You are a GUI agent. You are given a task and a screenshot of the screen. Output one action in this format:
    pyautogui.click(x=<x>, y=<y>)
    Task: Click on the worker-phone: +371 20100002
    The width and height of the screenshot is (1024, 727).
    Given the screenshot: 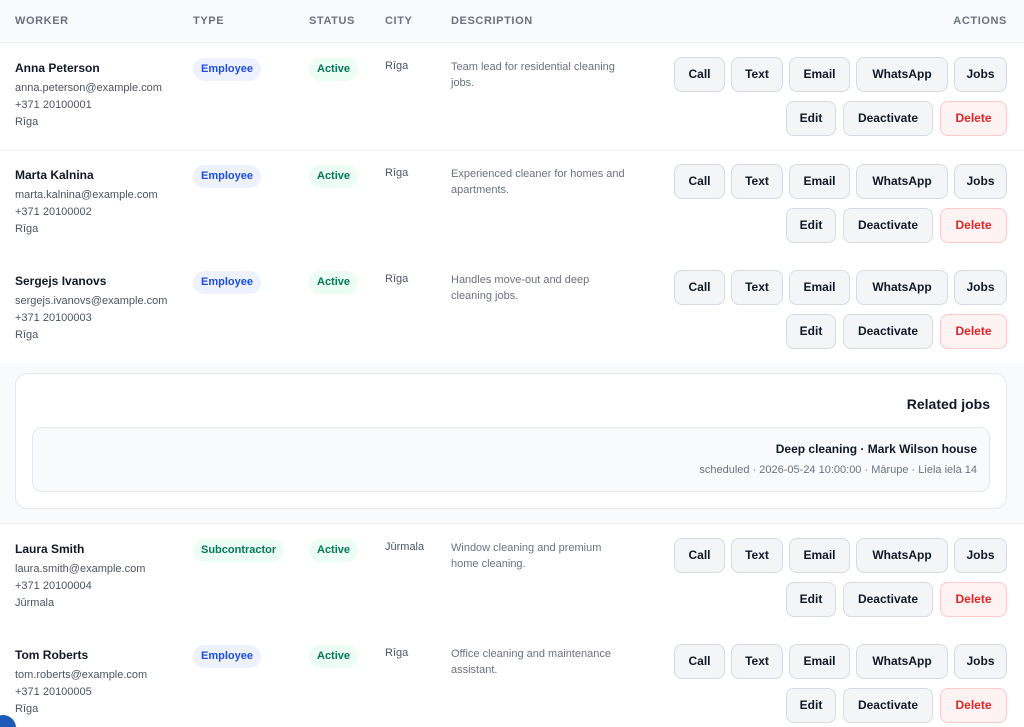 What is the action you would take?
    pyautogui.click(x=53, y=212)
    